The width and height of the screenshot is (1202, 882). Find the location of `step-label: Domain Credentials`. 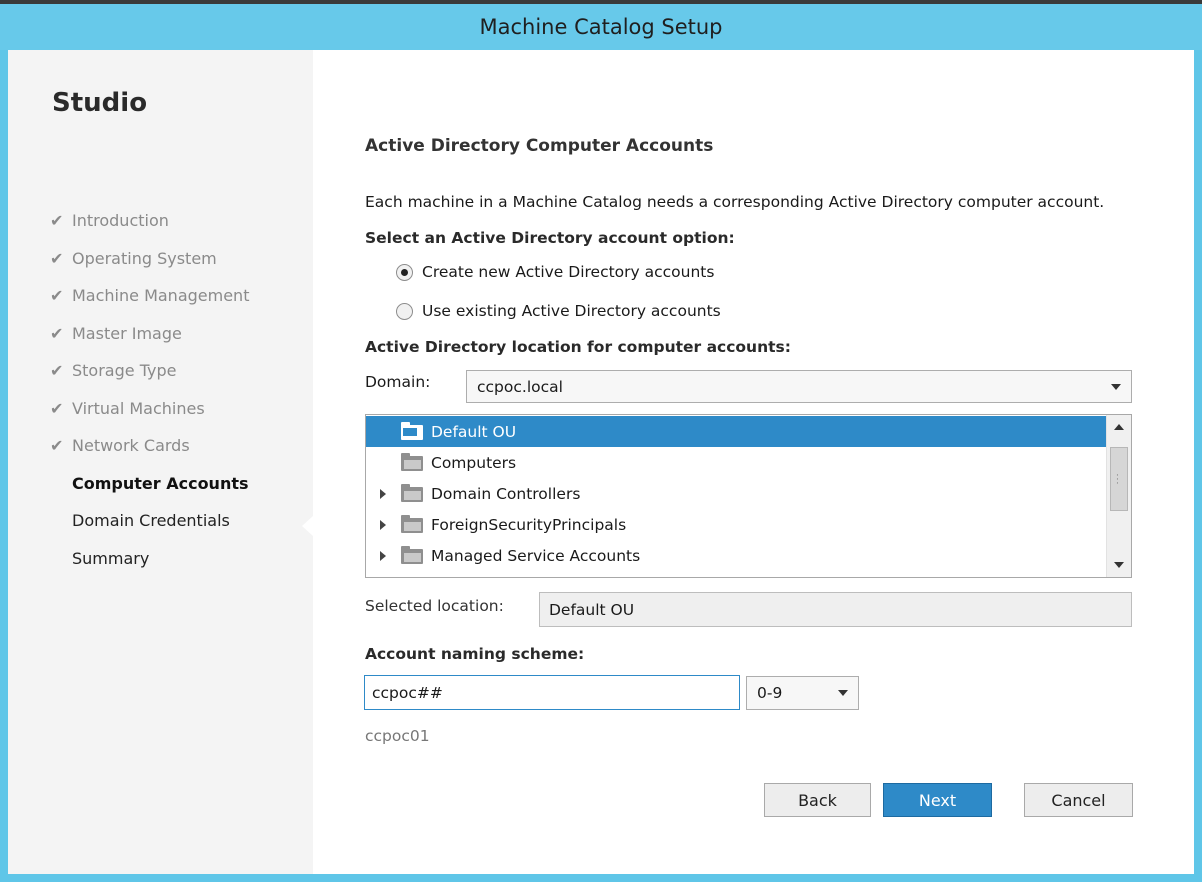

step-label: Domain Credentials is located at coordinates (151, 521).